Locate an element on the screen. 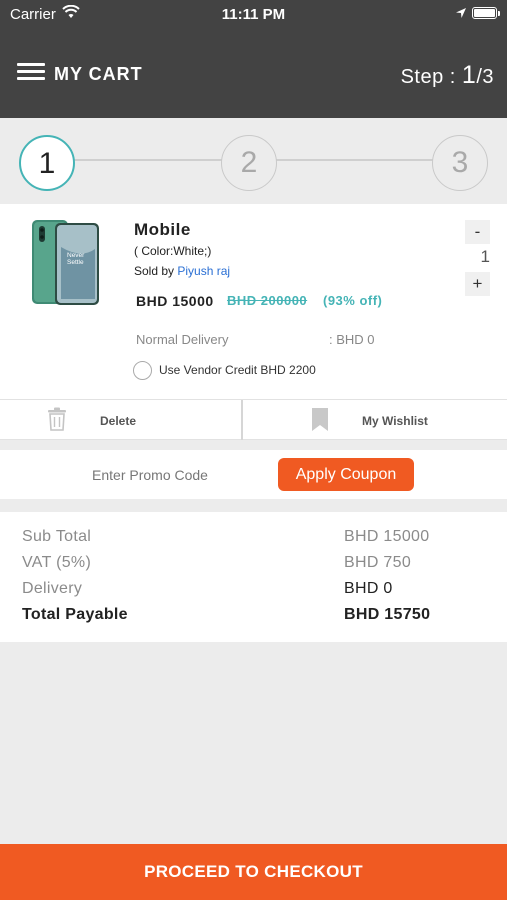 This screenshot has width=507, height=900. step-total: /3 is located at coordinates (485, 77).